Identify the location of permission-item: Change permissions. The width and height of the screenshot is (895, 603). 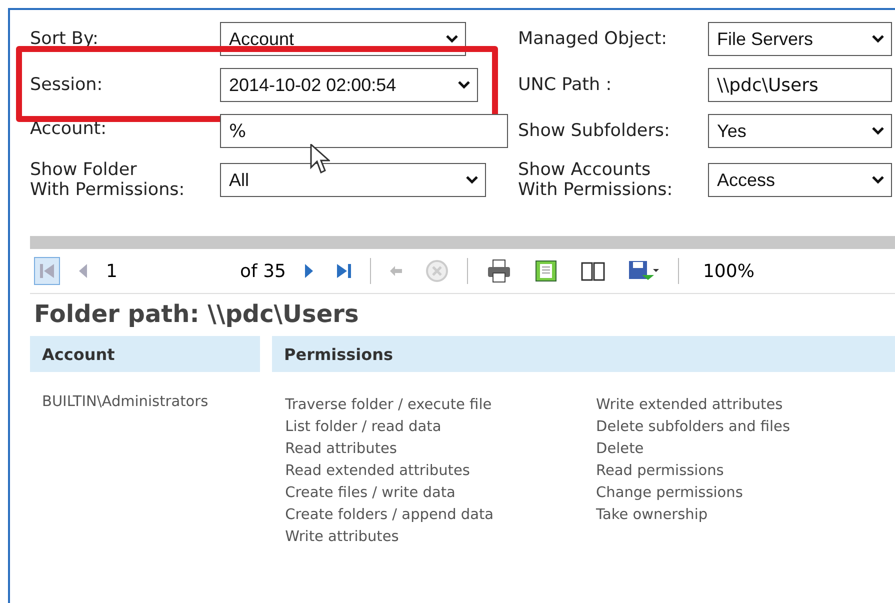
(670, 494).